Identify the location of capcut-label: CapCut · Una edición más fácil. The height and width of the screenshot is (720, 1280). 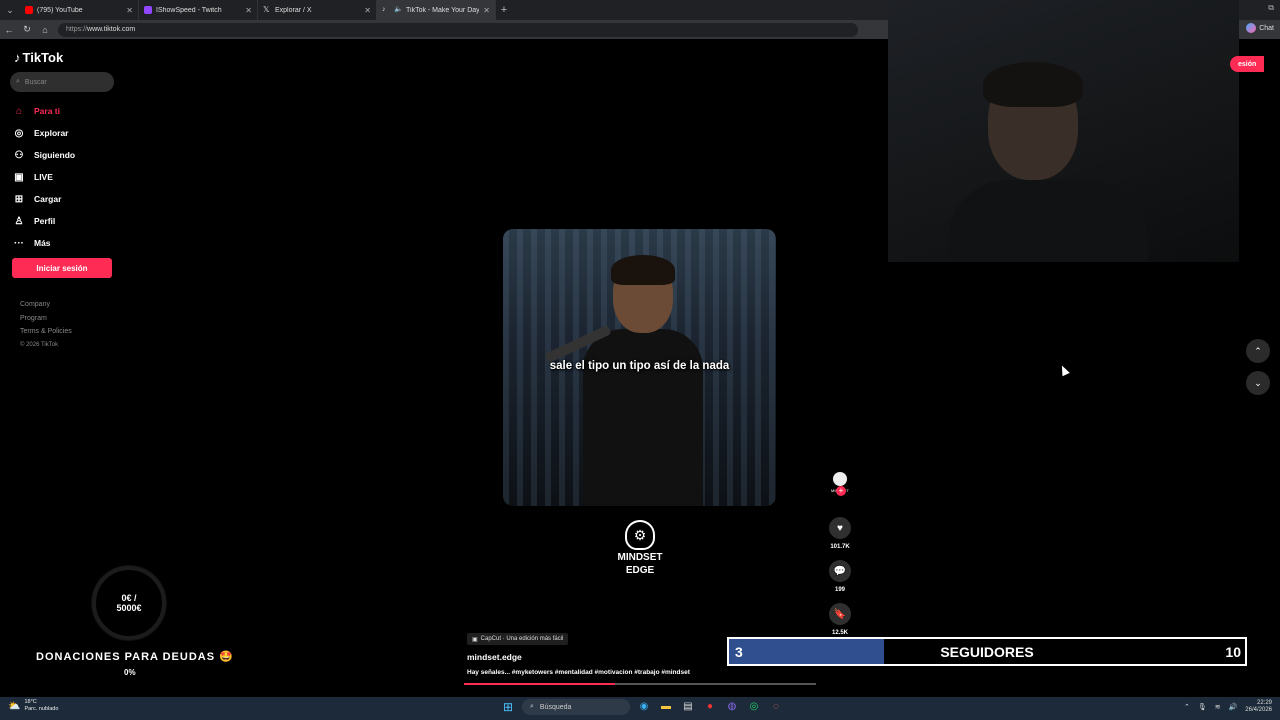
(522, 639).